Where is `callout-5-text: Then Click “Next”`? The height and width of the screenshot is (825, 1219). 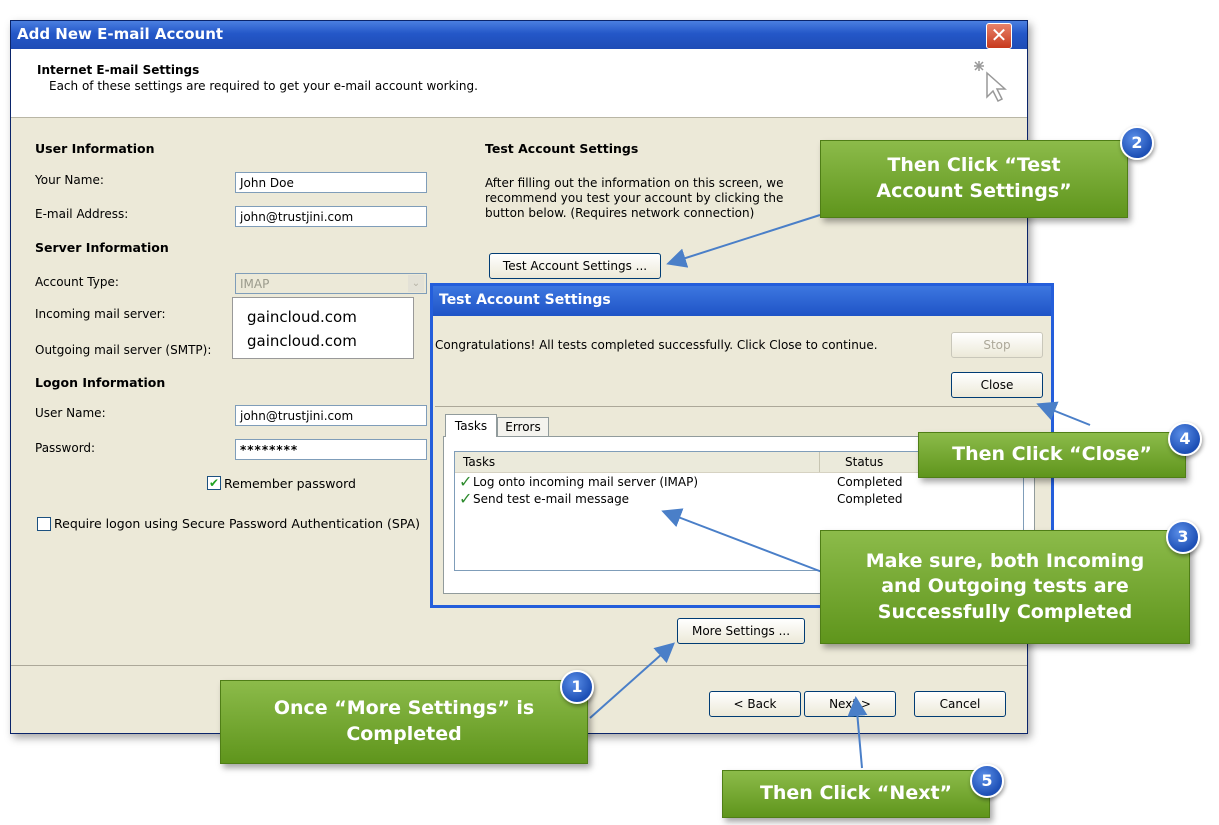 callout-5-text: Then Click “Next” is located at coordinates (856, 793).